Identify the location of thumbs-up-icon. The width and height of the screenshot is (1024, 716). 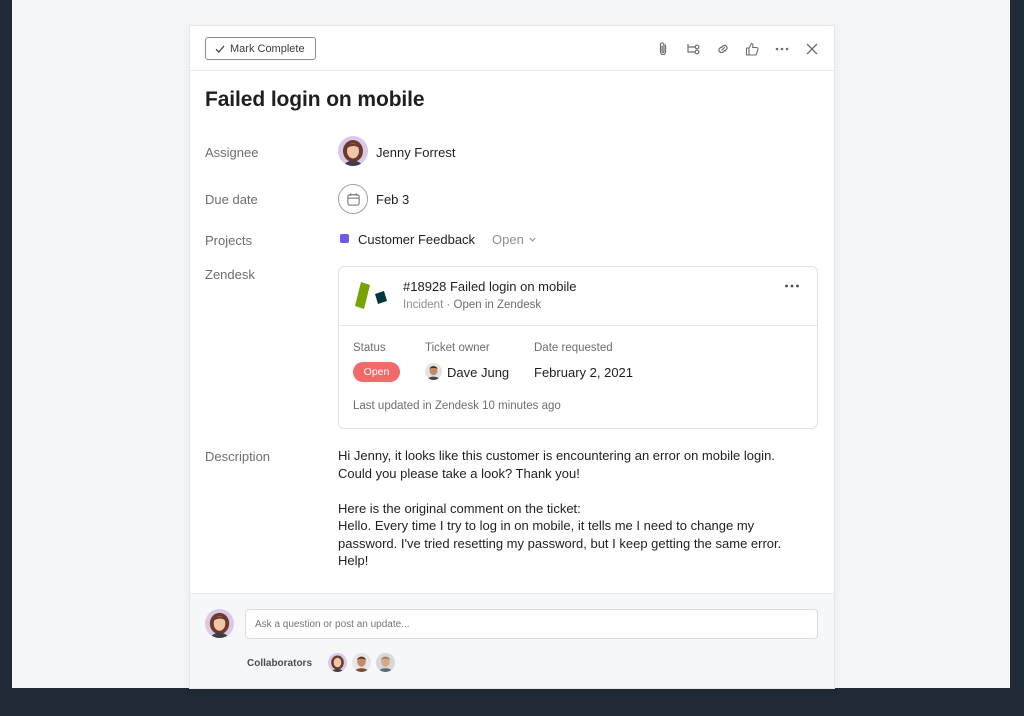
(752, 49).